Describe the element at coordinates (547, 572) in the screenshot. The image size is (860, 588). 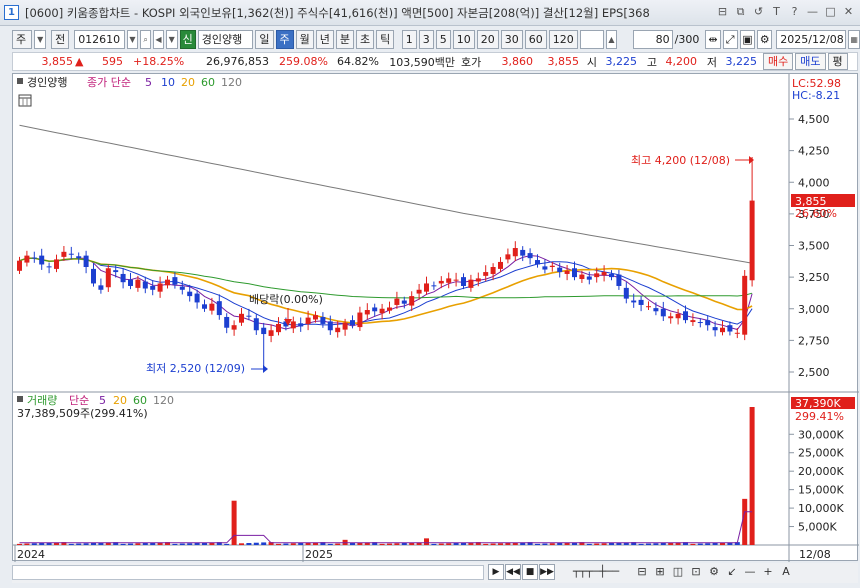
I see `forward-button: ▶▶` at that location.